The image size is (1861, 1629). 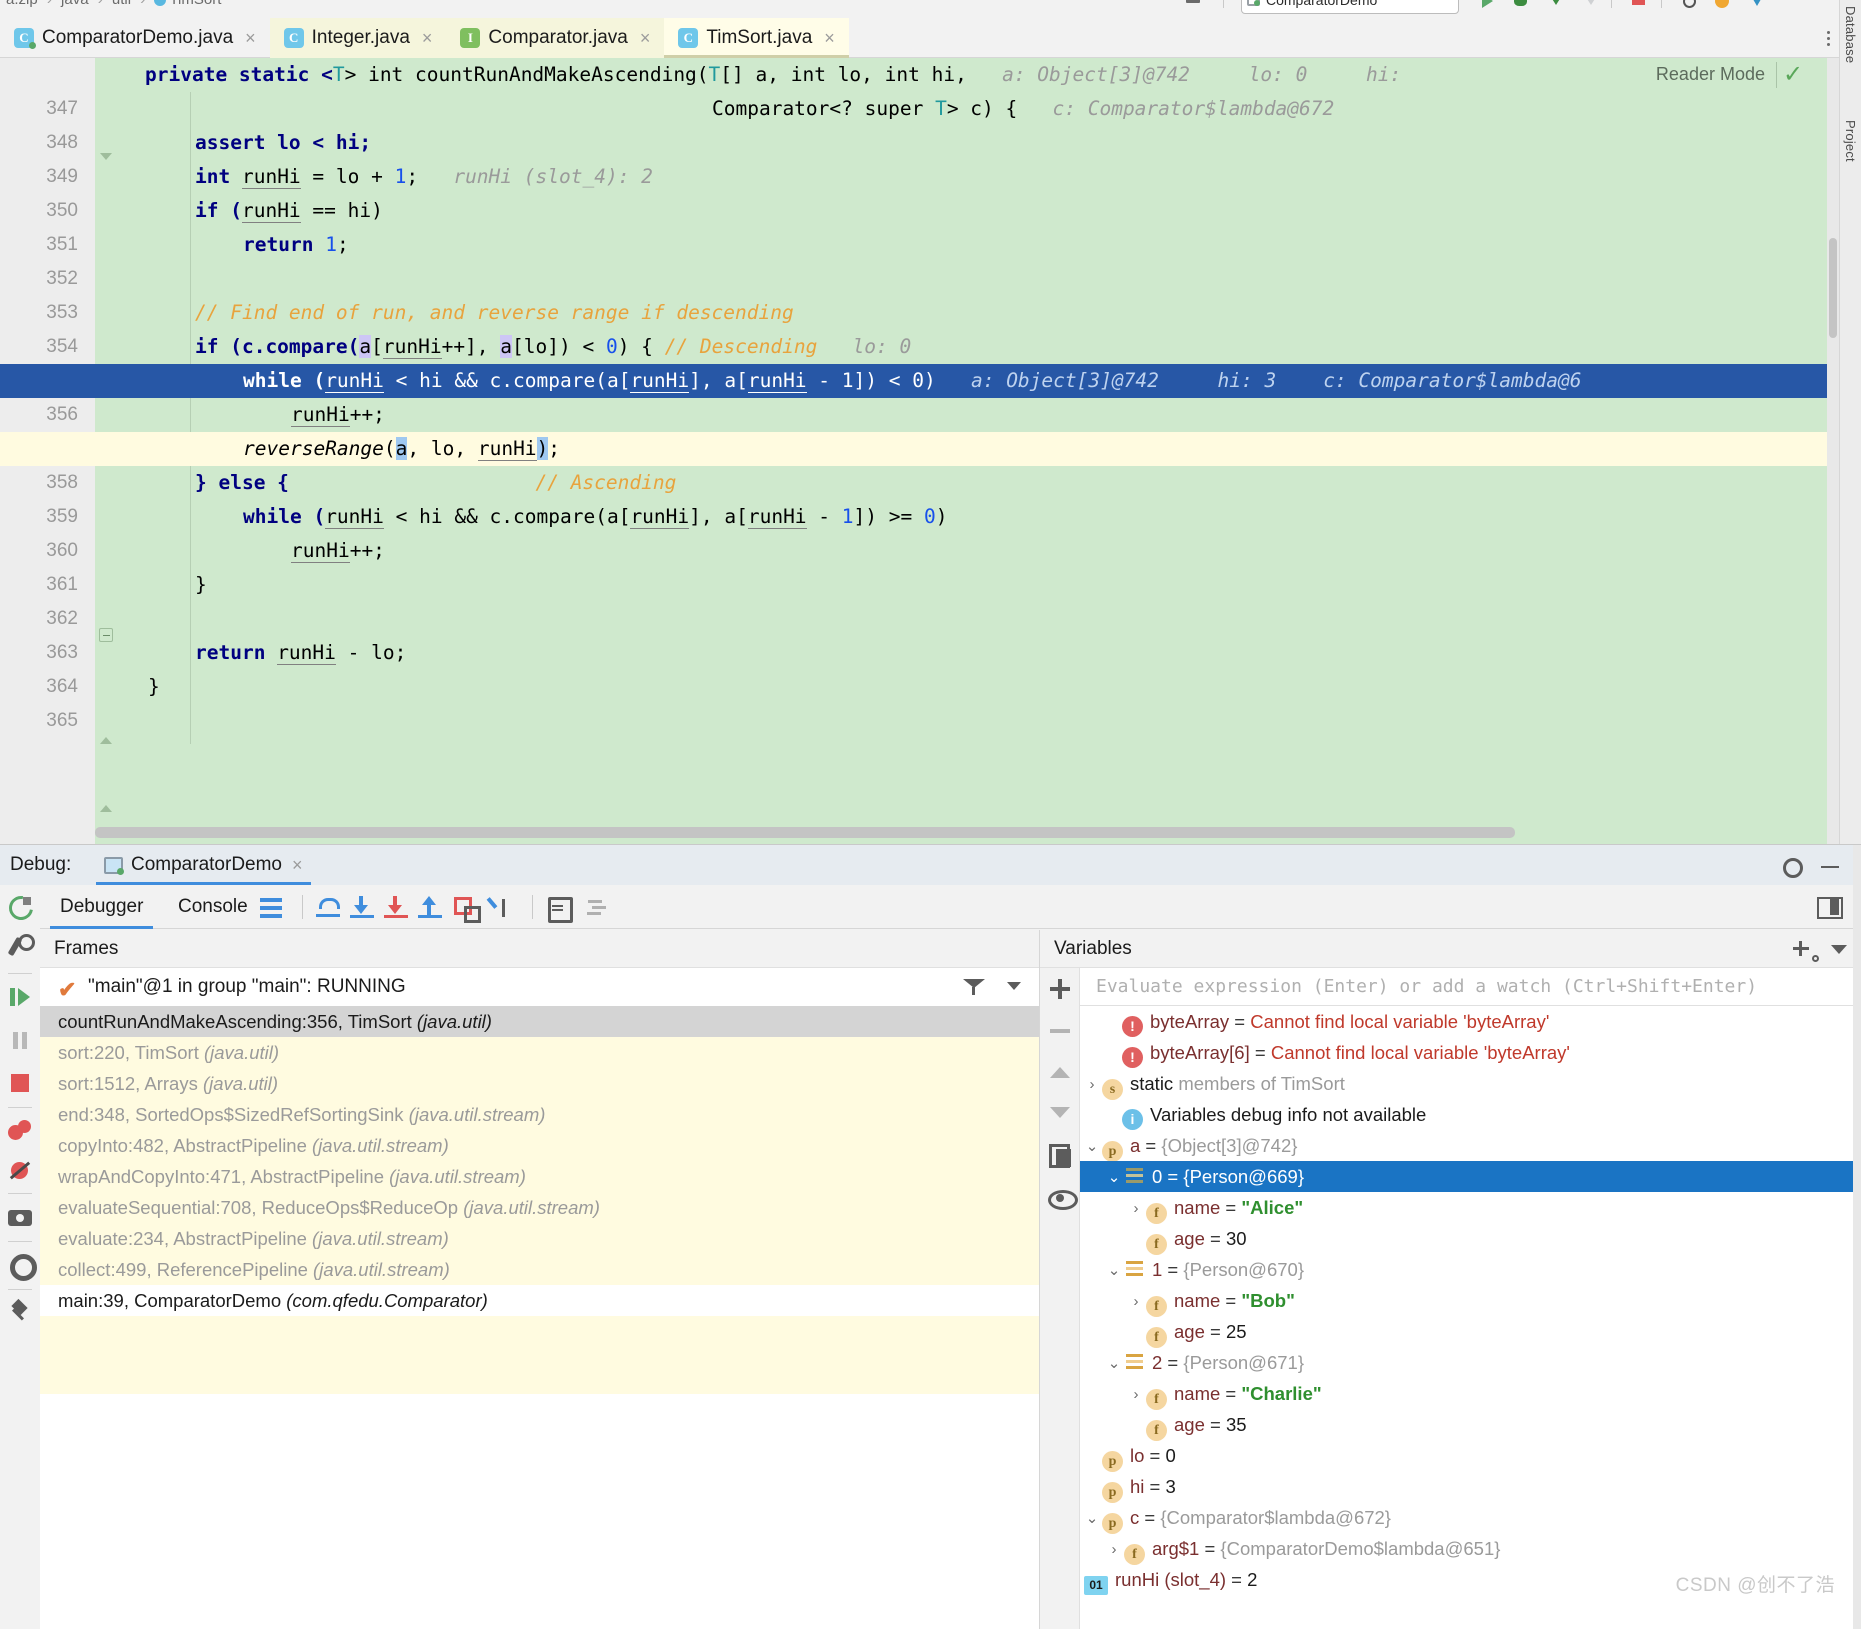 What do you see at coordinates (1791, 866) in the screenshot?
I see `settings-gear-icon` at bounding box center [1791, 866].